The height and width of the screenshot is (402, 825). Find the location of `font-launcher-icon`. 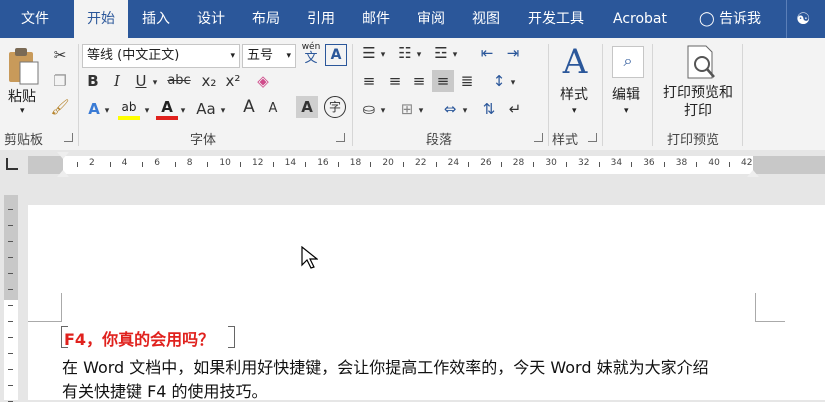

font-launcher-icon is located at coordinates (340, 137).